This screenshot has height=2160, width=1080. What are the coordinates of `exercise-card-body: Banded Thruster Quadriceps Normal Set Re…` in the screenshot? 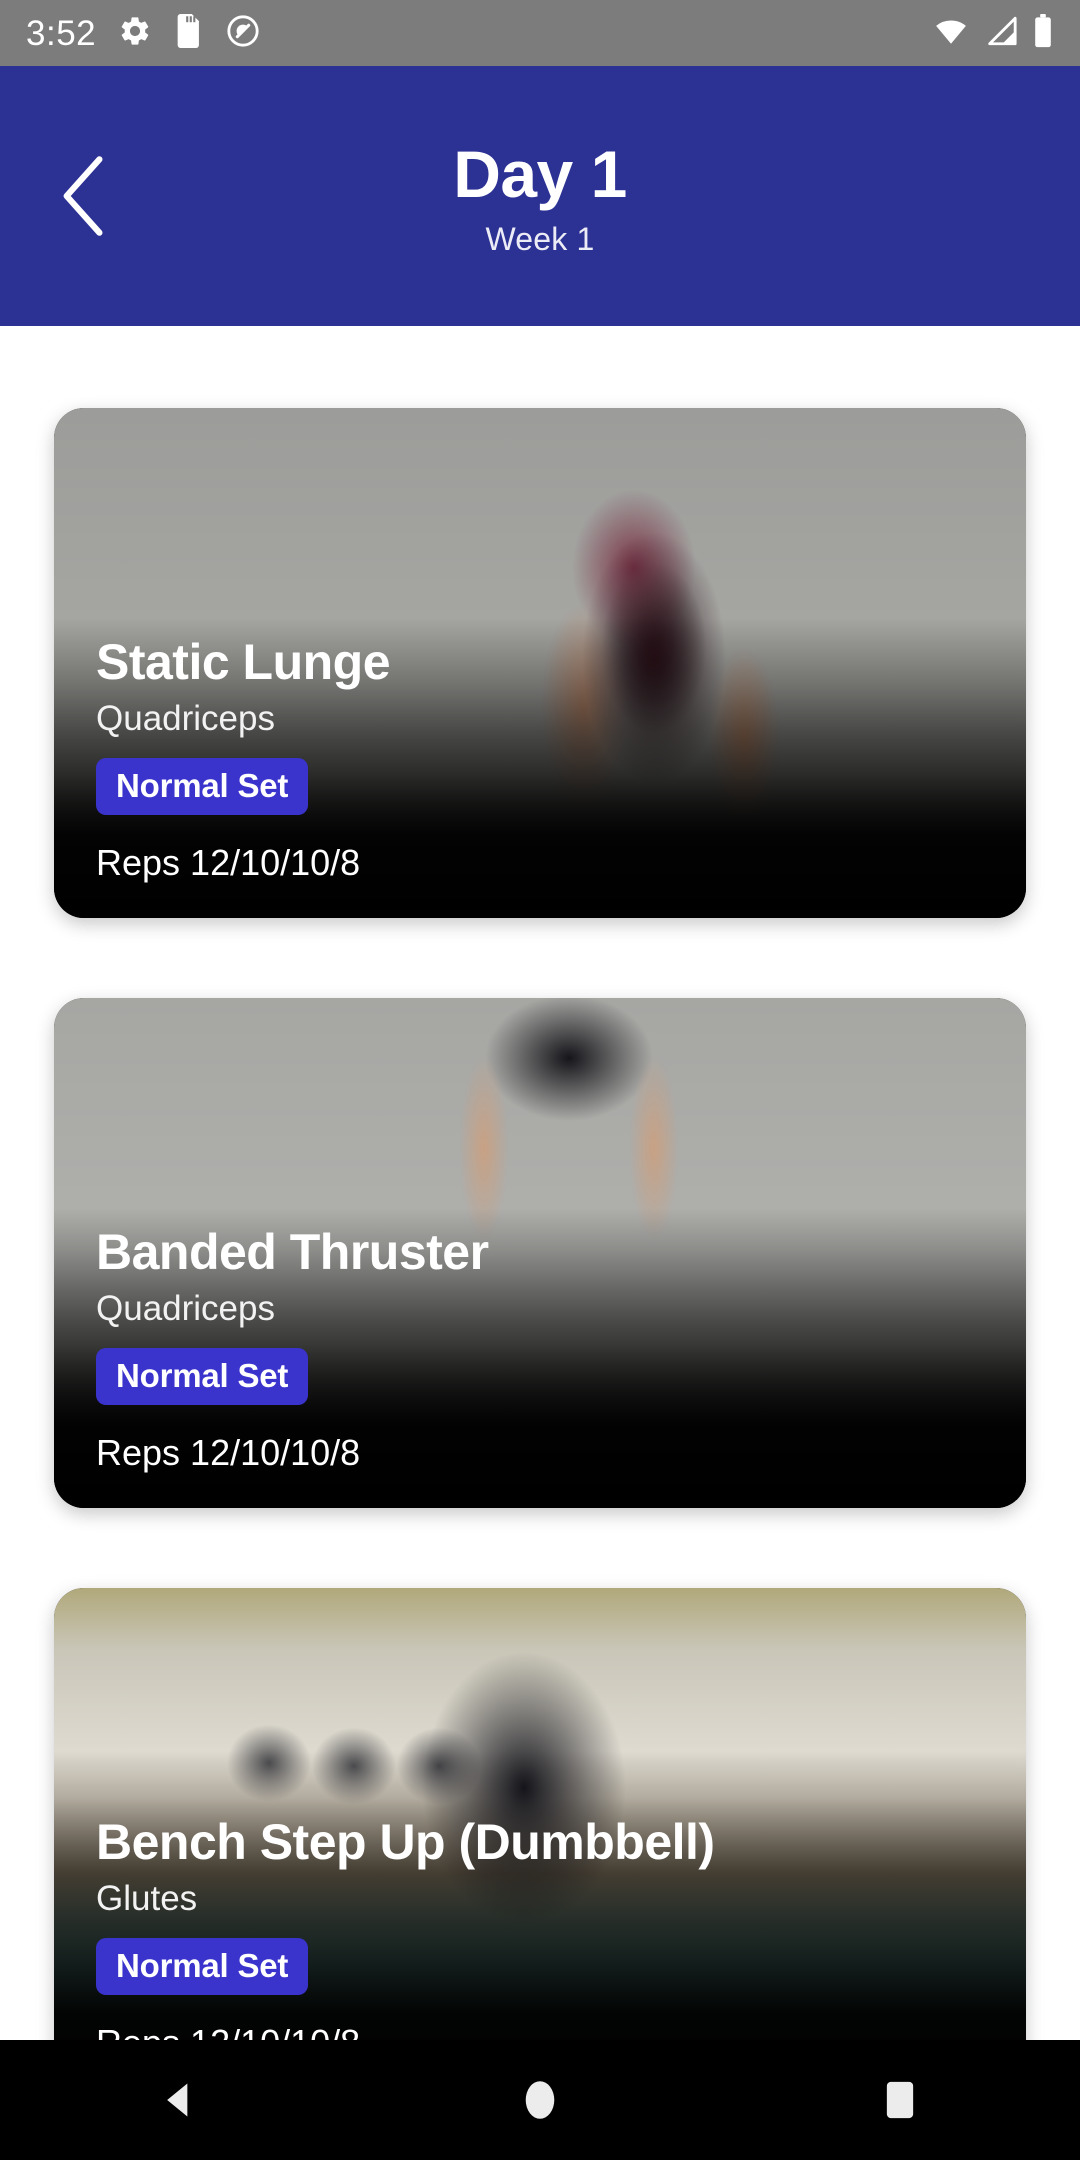 It's located at (540, 1366).